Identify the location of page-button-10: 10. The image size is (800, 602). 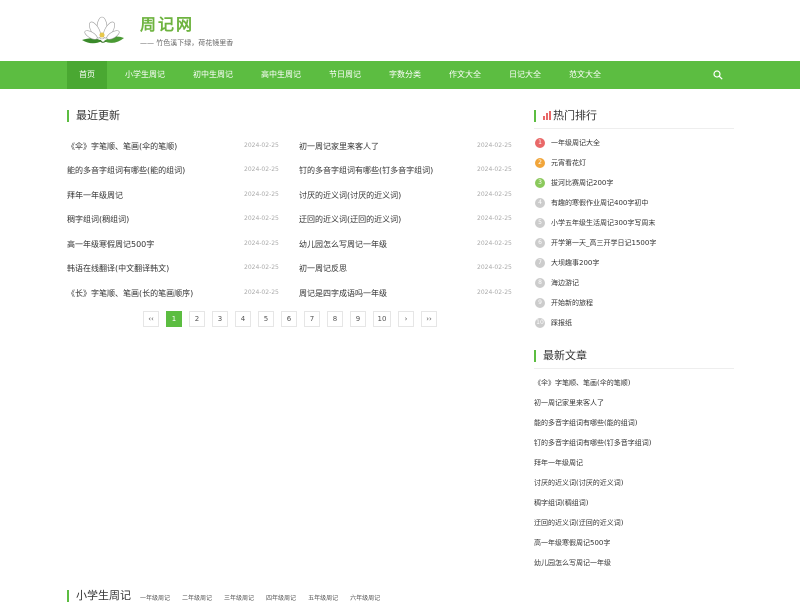
(382, 319).